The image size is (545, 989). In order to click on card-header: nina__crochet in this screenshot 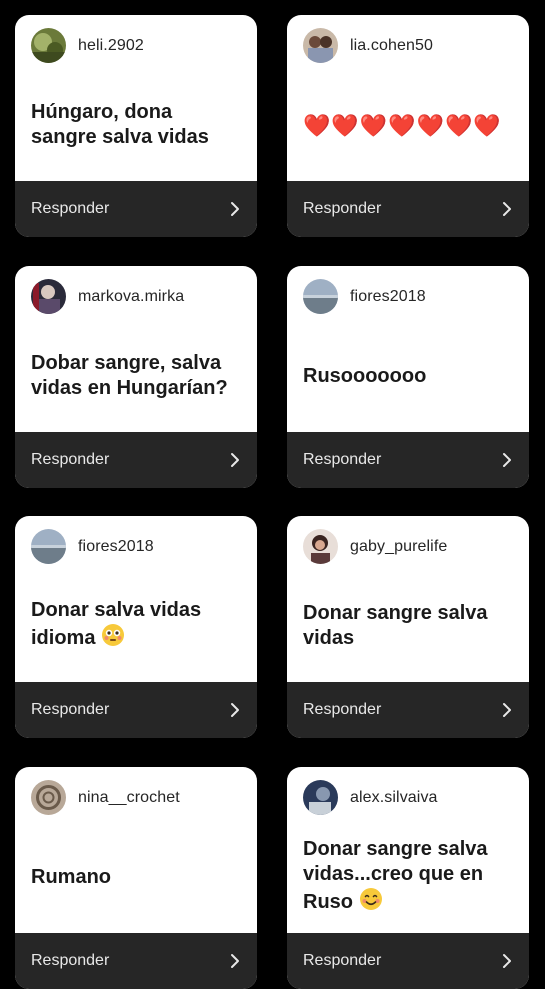, I will do `click(105, 797)`.